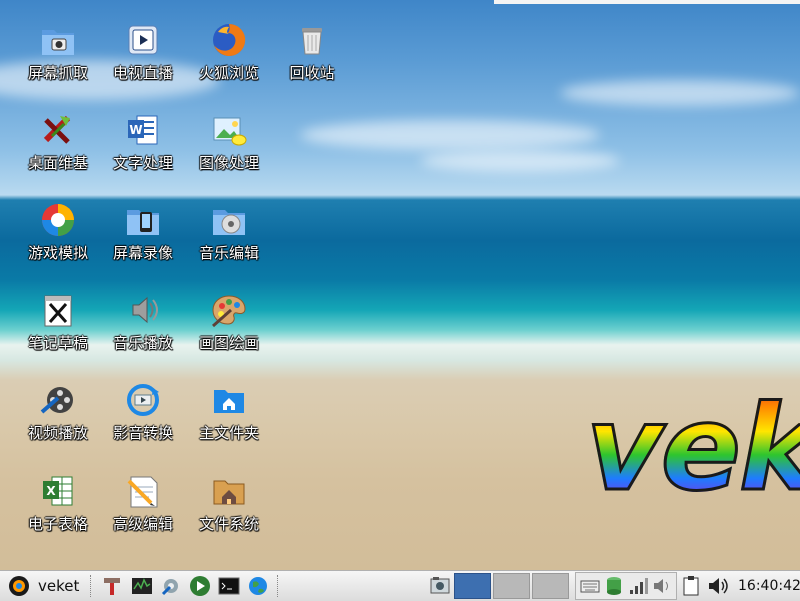  Describe the element at coordinates (229, 240) in the screenshot. I see `desktop-icon-music-editor: 音乐编辑` at that location.